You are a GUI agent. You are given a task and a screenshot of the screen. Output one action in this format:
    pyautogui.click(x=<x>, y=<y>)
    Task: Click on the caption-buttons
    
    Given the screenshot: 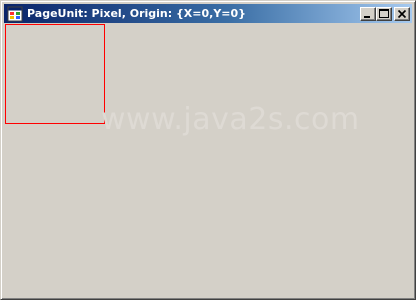 What is the action you would take?
    pyautogui.click(x=385, y=13)
    